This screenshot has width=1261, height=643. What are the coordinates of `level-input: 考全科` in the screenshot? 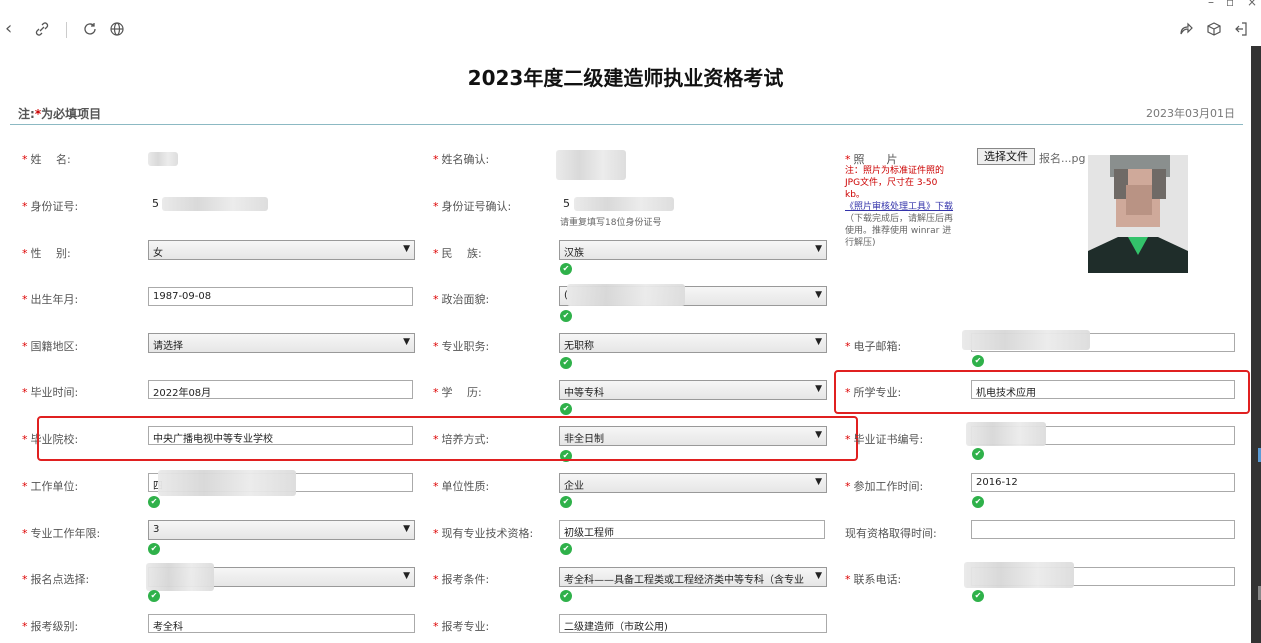 It's located at (281, 623).